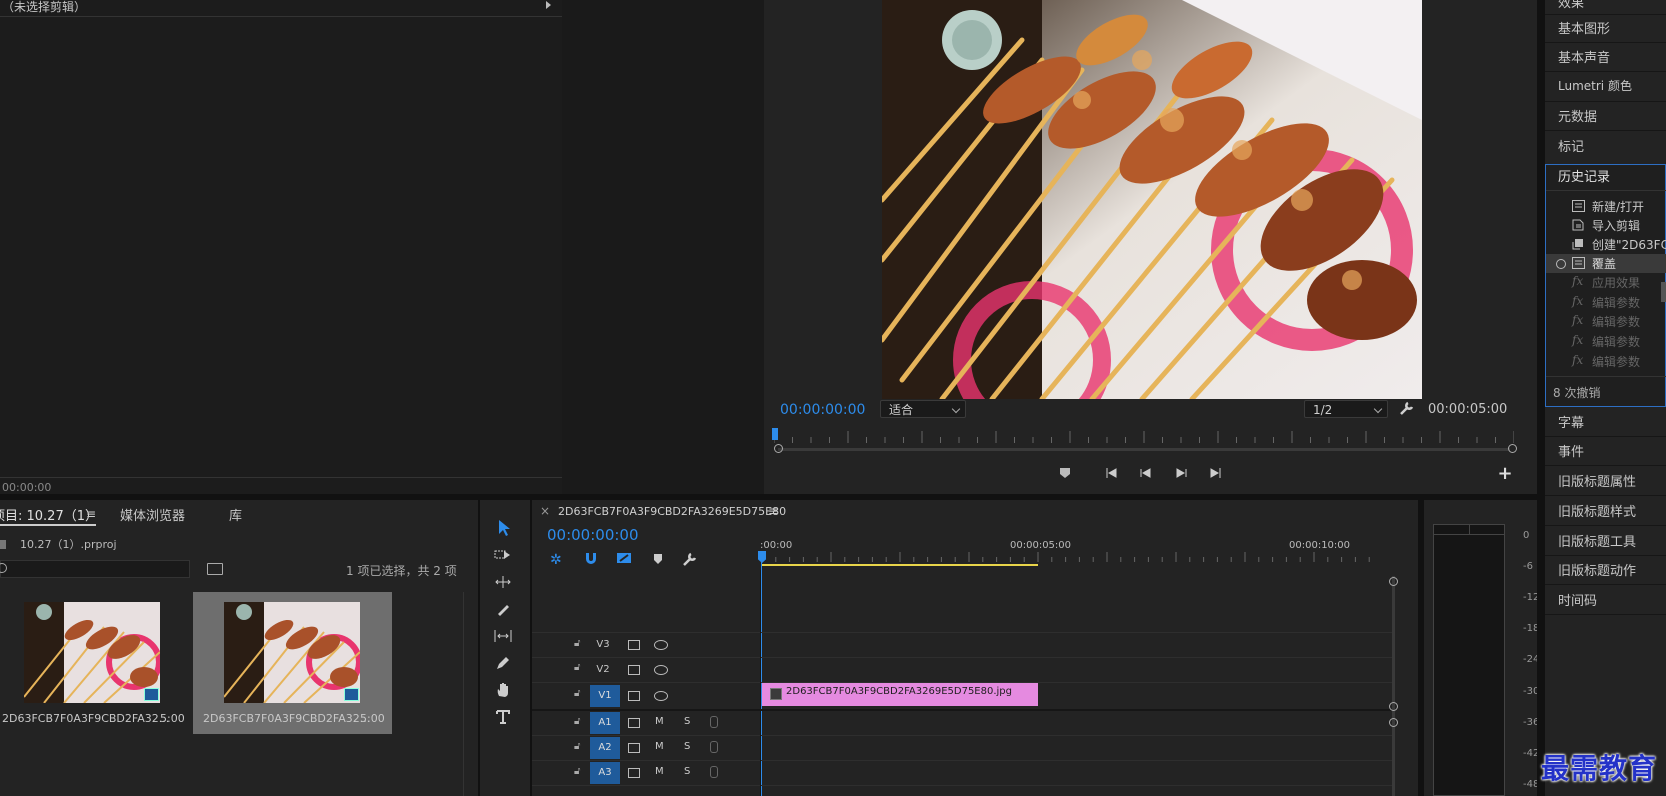  What do you see at coordinates (603, 670) in the screenshot?
I see `track-label-v2: V2` at bounding box center [603, 670].